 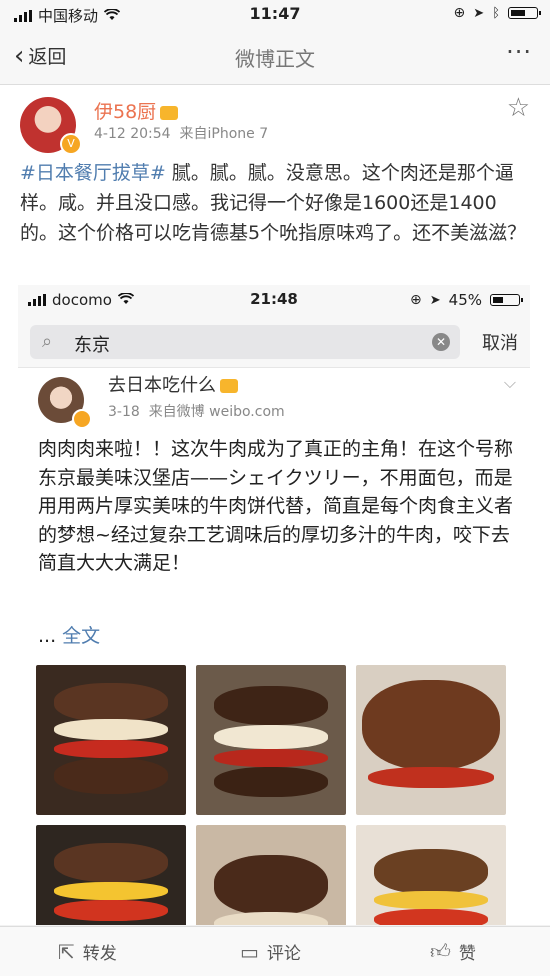 I want to click on thumbs-up-icon: 👍︎, so click(x=440, y=951).